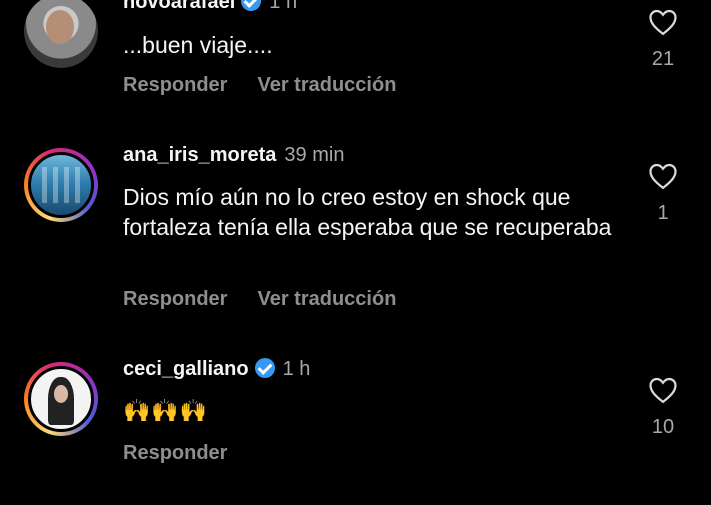  Describe the element at coordinates (186, 369) in the screenshot. I see `username: ceci_galliano` at that location.